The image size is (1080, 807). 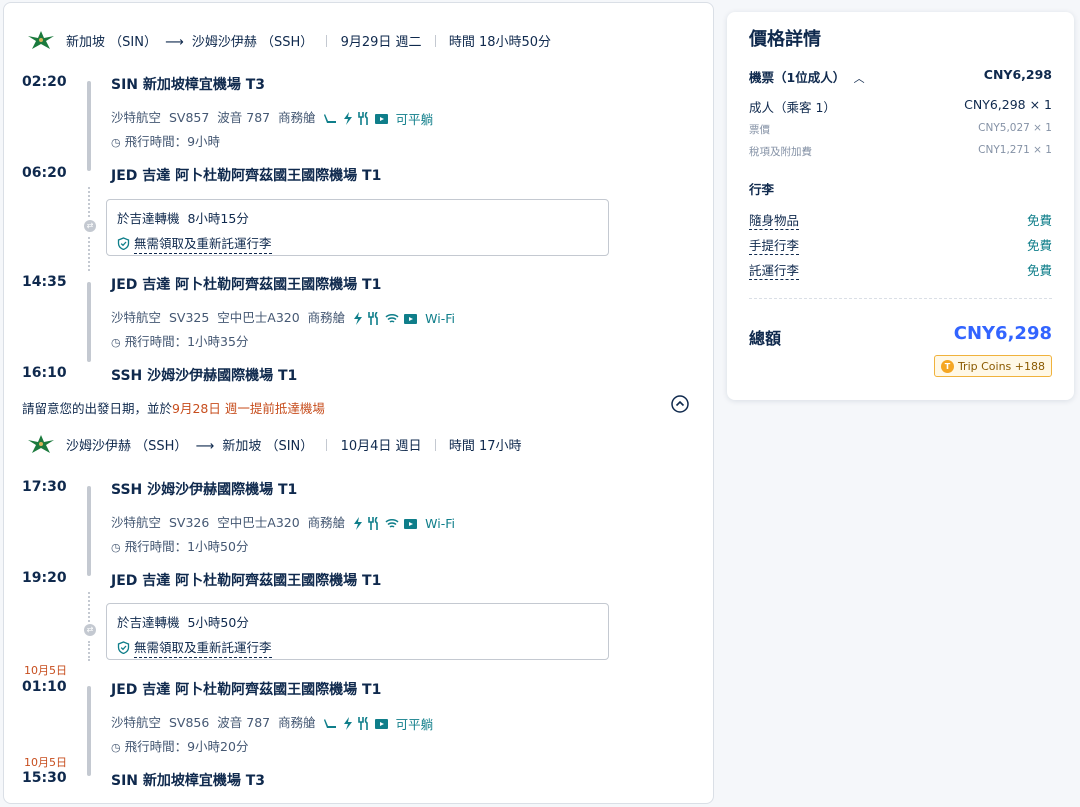 What do you see at coordinates (44, 82) in the screenshot?
I see `dep-time: 02:20` at bounding box center [44, 82].